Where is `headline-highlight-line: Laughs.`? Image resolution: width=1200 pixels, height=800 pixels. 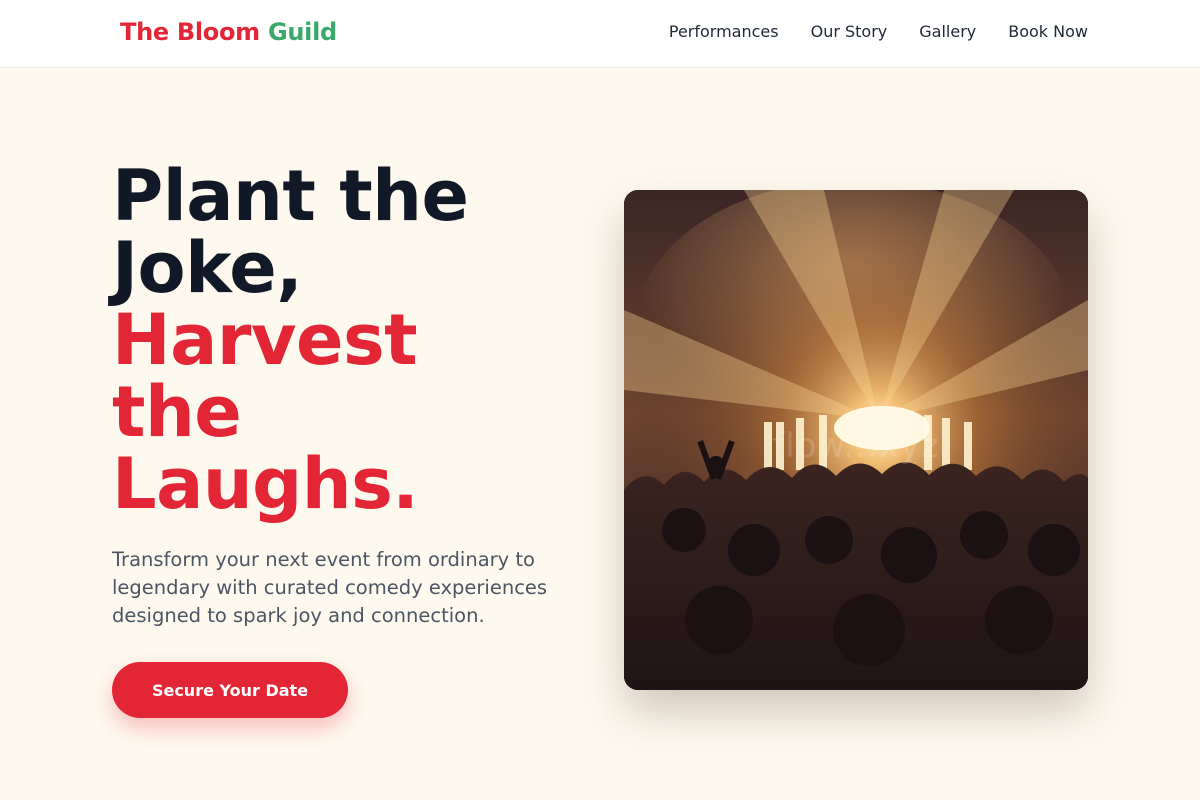 headline-highlight-line: Laughs. is located at coordinates (265, 484).